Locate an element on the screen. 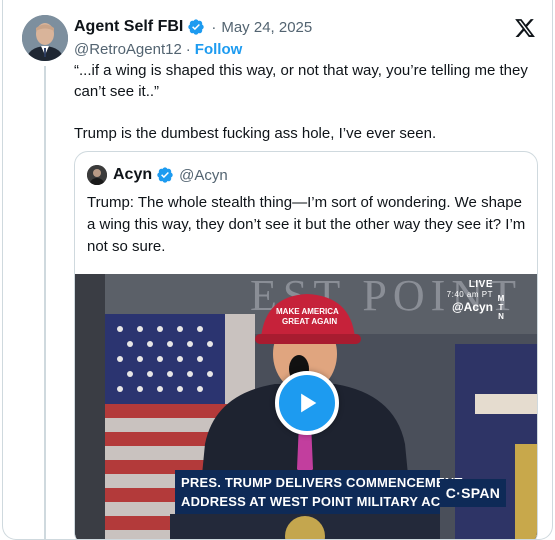 This screenshot has width=555, height=540. follow-button: Follow is located at coordinates (219, 49).